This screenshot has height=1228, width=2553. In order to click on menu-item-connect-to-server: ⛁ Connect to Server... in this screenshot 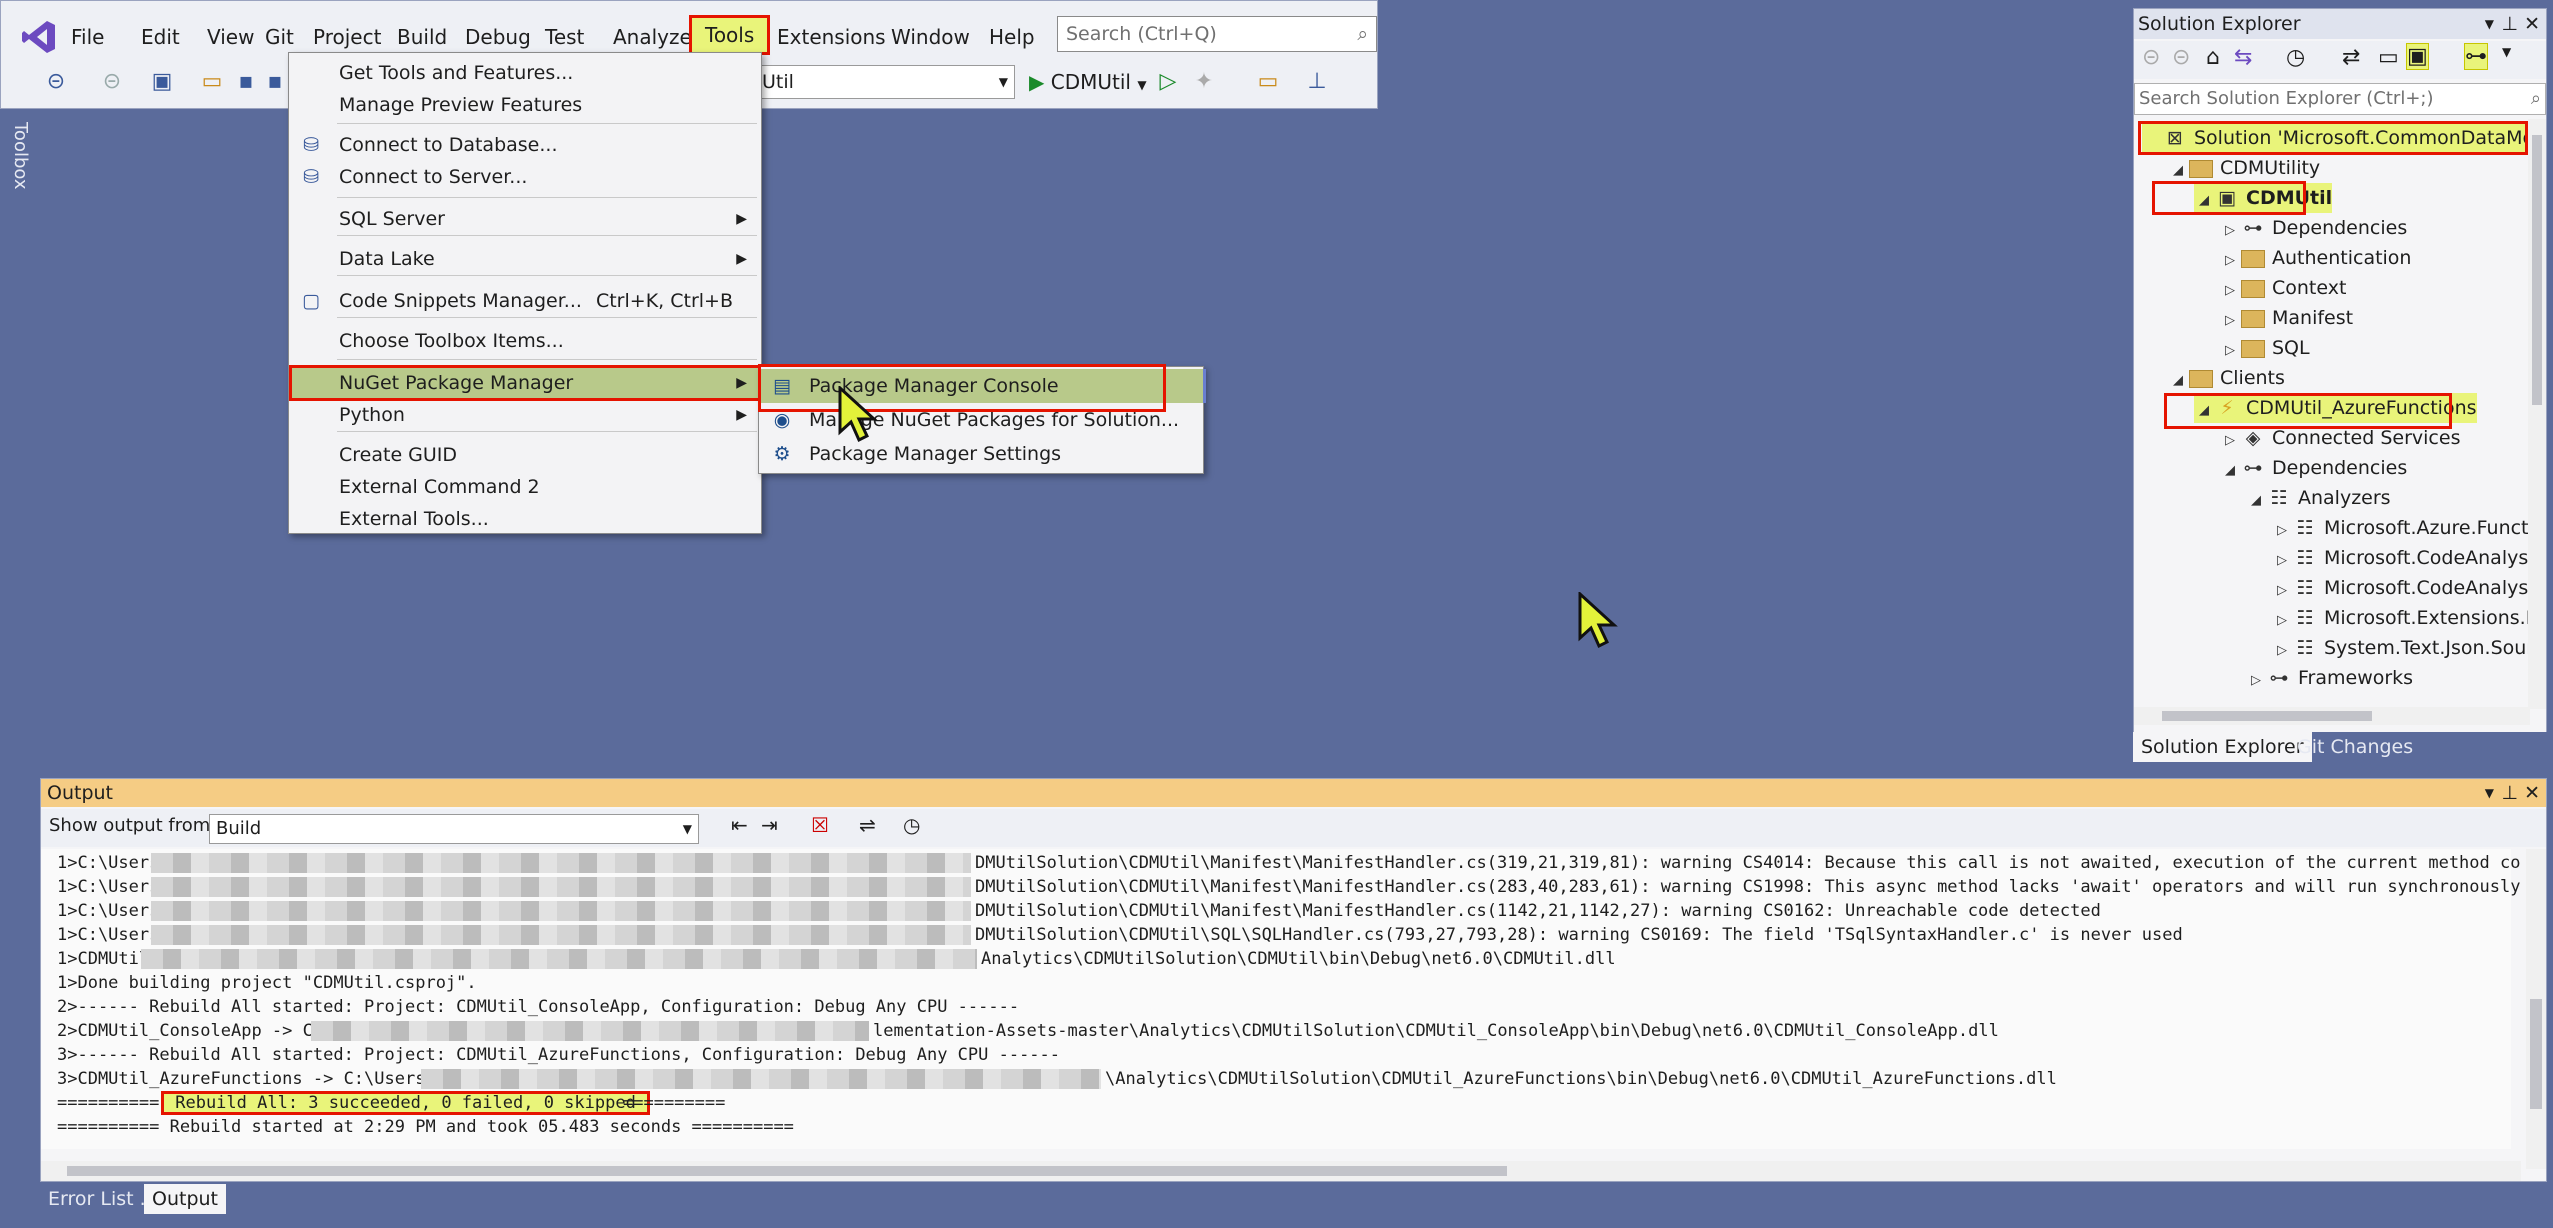, I will do `click(525, 177)`.